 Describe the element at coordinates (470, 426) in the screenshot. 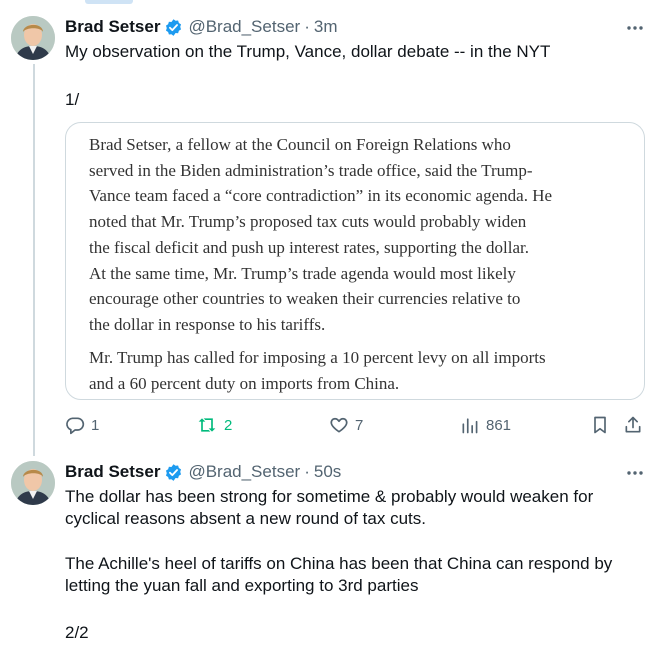

I see `views-bar-chart-icon` at that location.